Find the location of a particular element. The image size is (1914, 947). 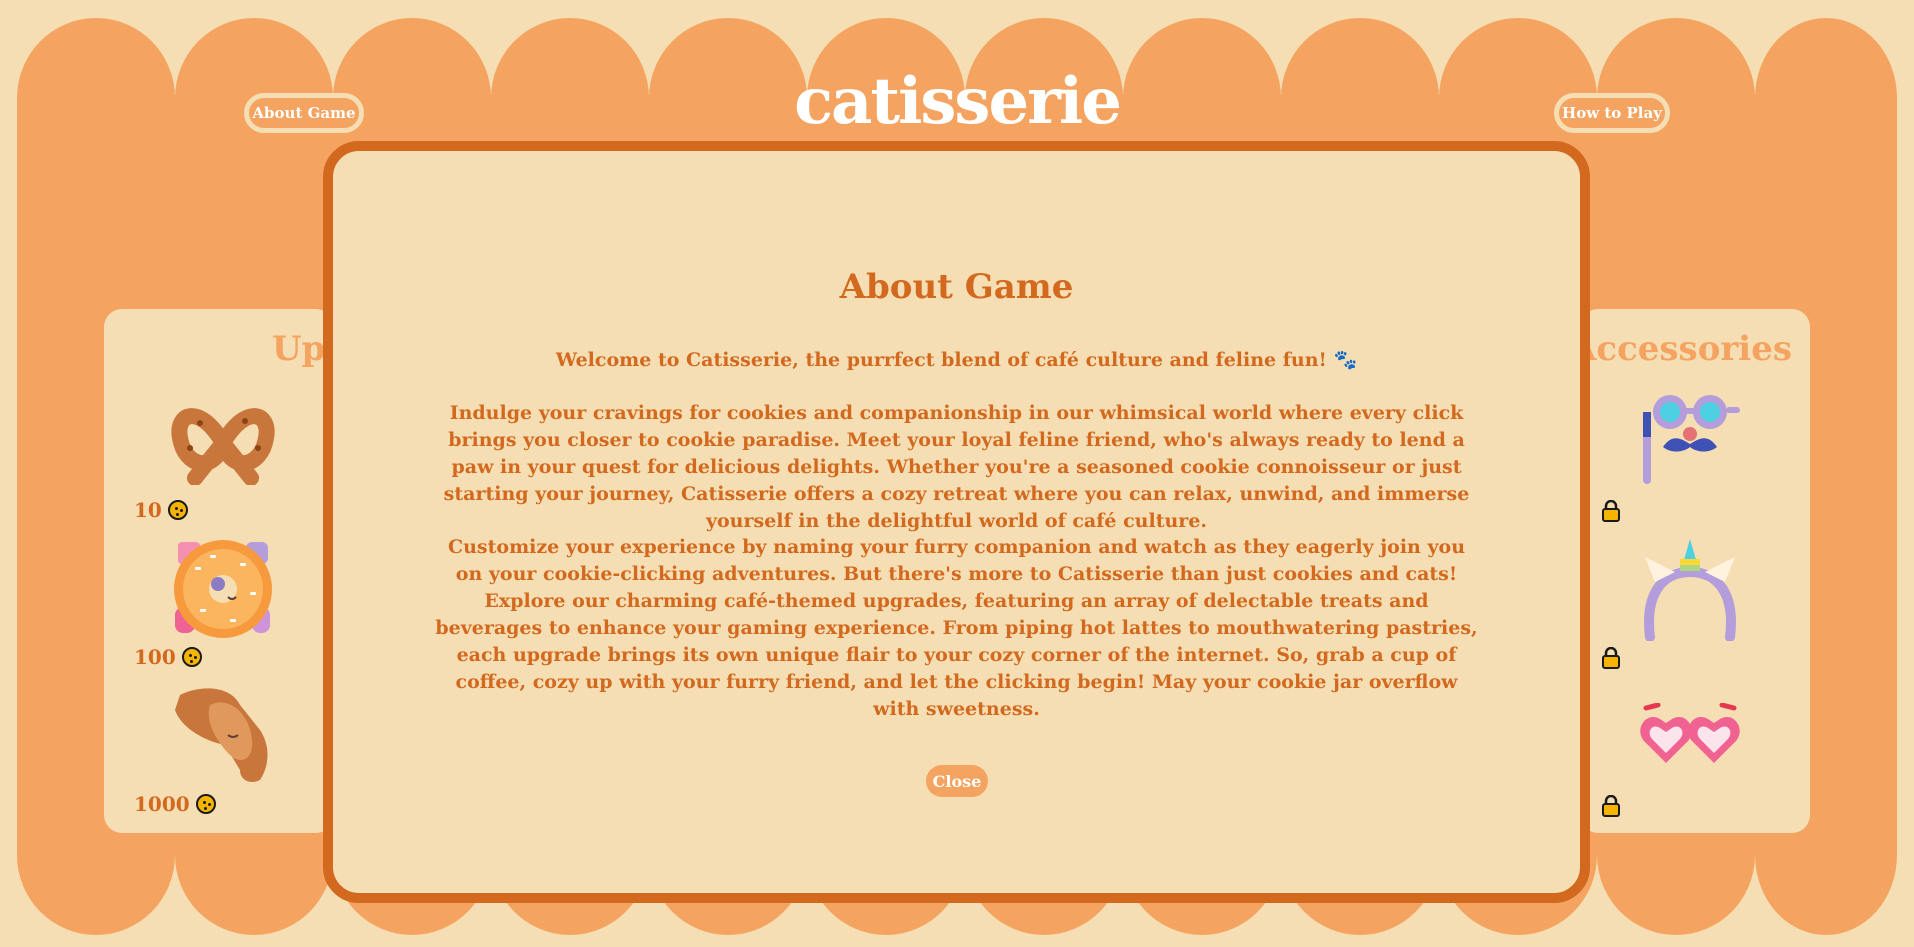

upgrade-price: 100 is located at coordinates (168, 657).